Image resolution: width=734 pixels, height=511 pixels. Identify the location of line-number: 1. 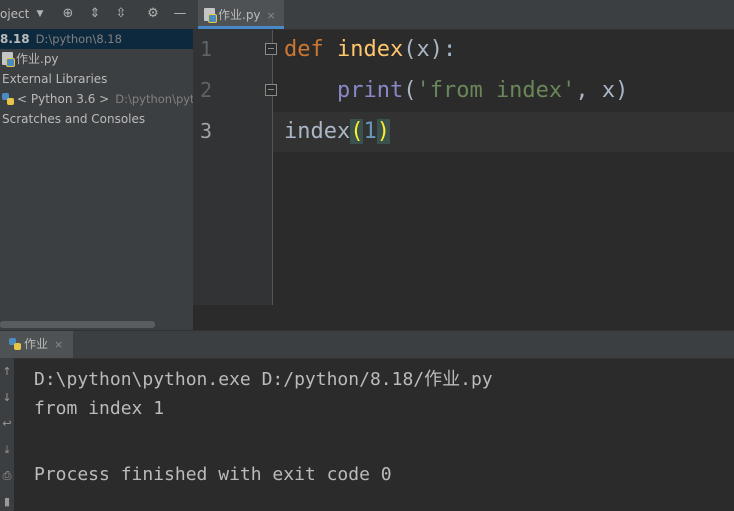
(206, 49).